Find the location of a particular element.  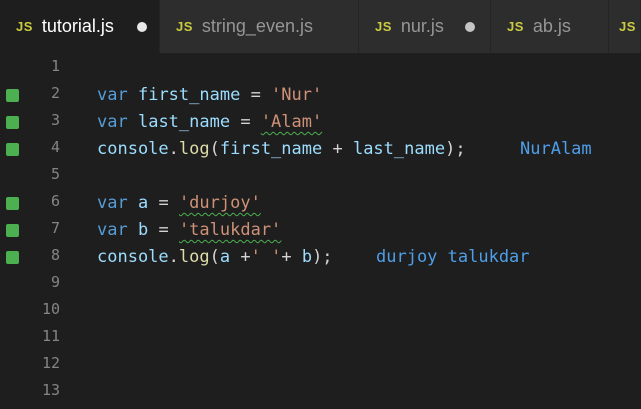

line-number: 5 is located at coordinates (55, 174).